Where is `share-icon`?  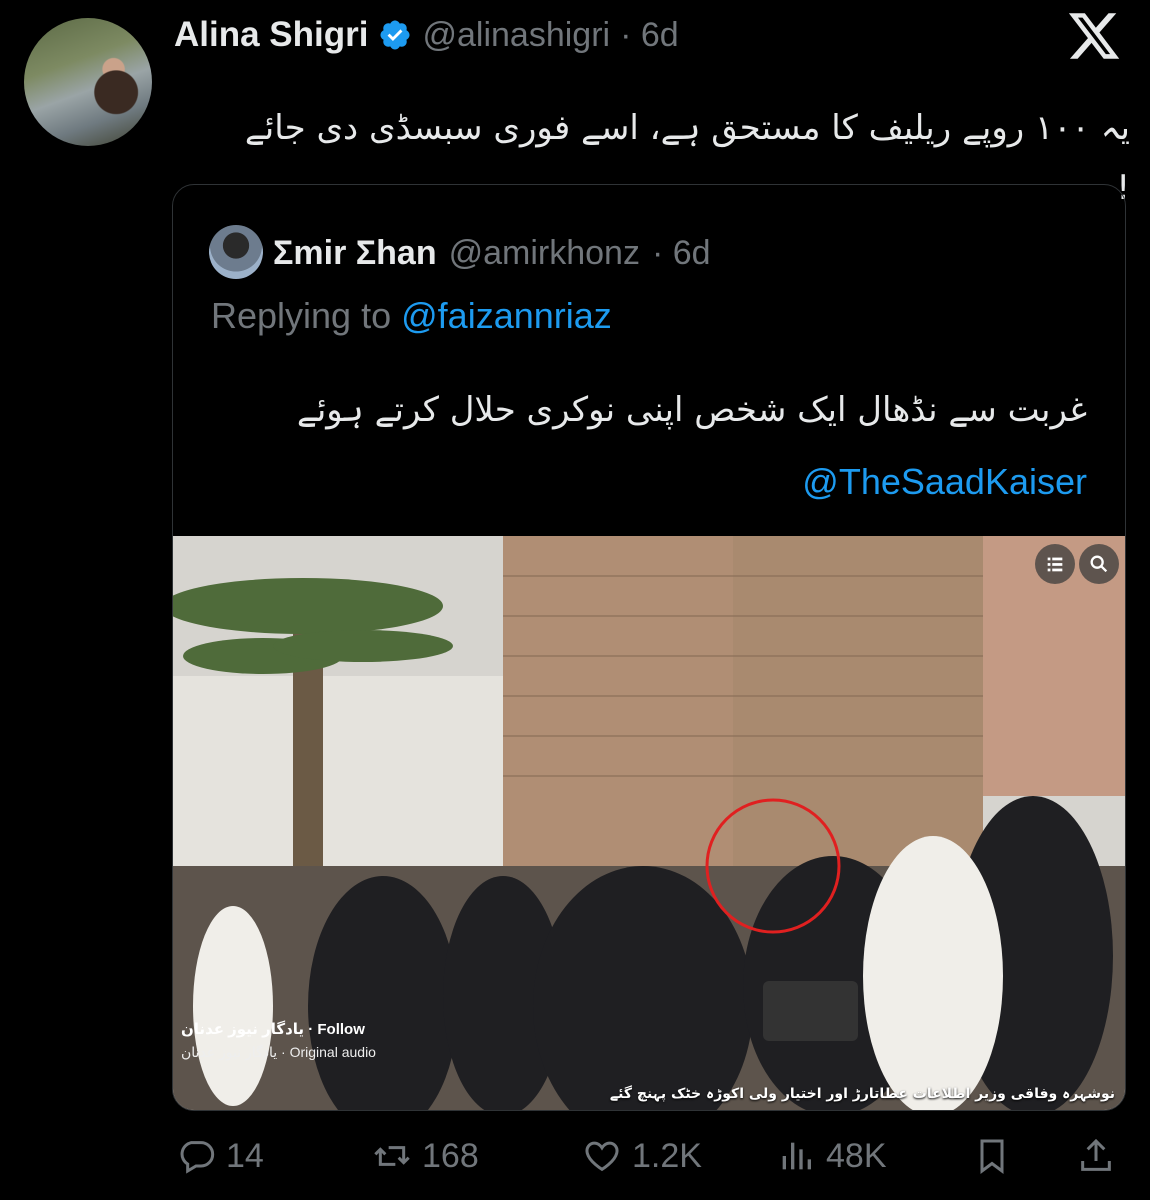
share-icon is located at coordinates (1096, 1154).